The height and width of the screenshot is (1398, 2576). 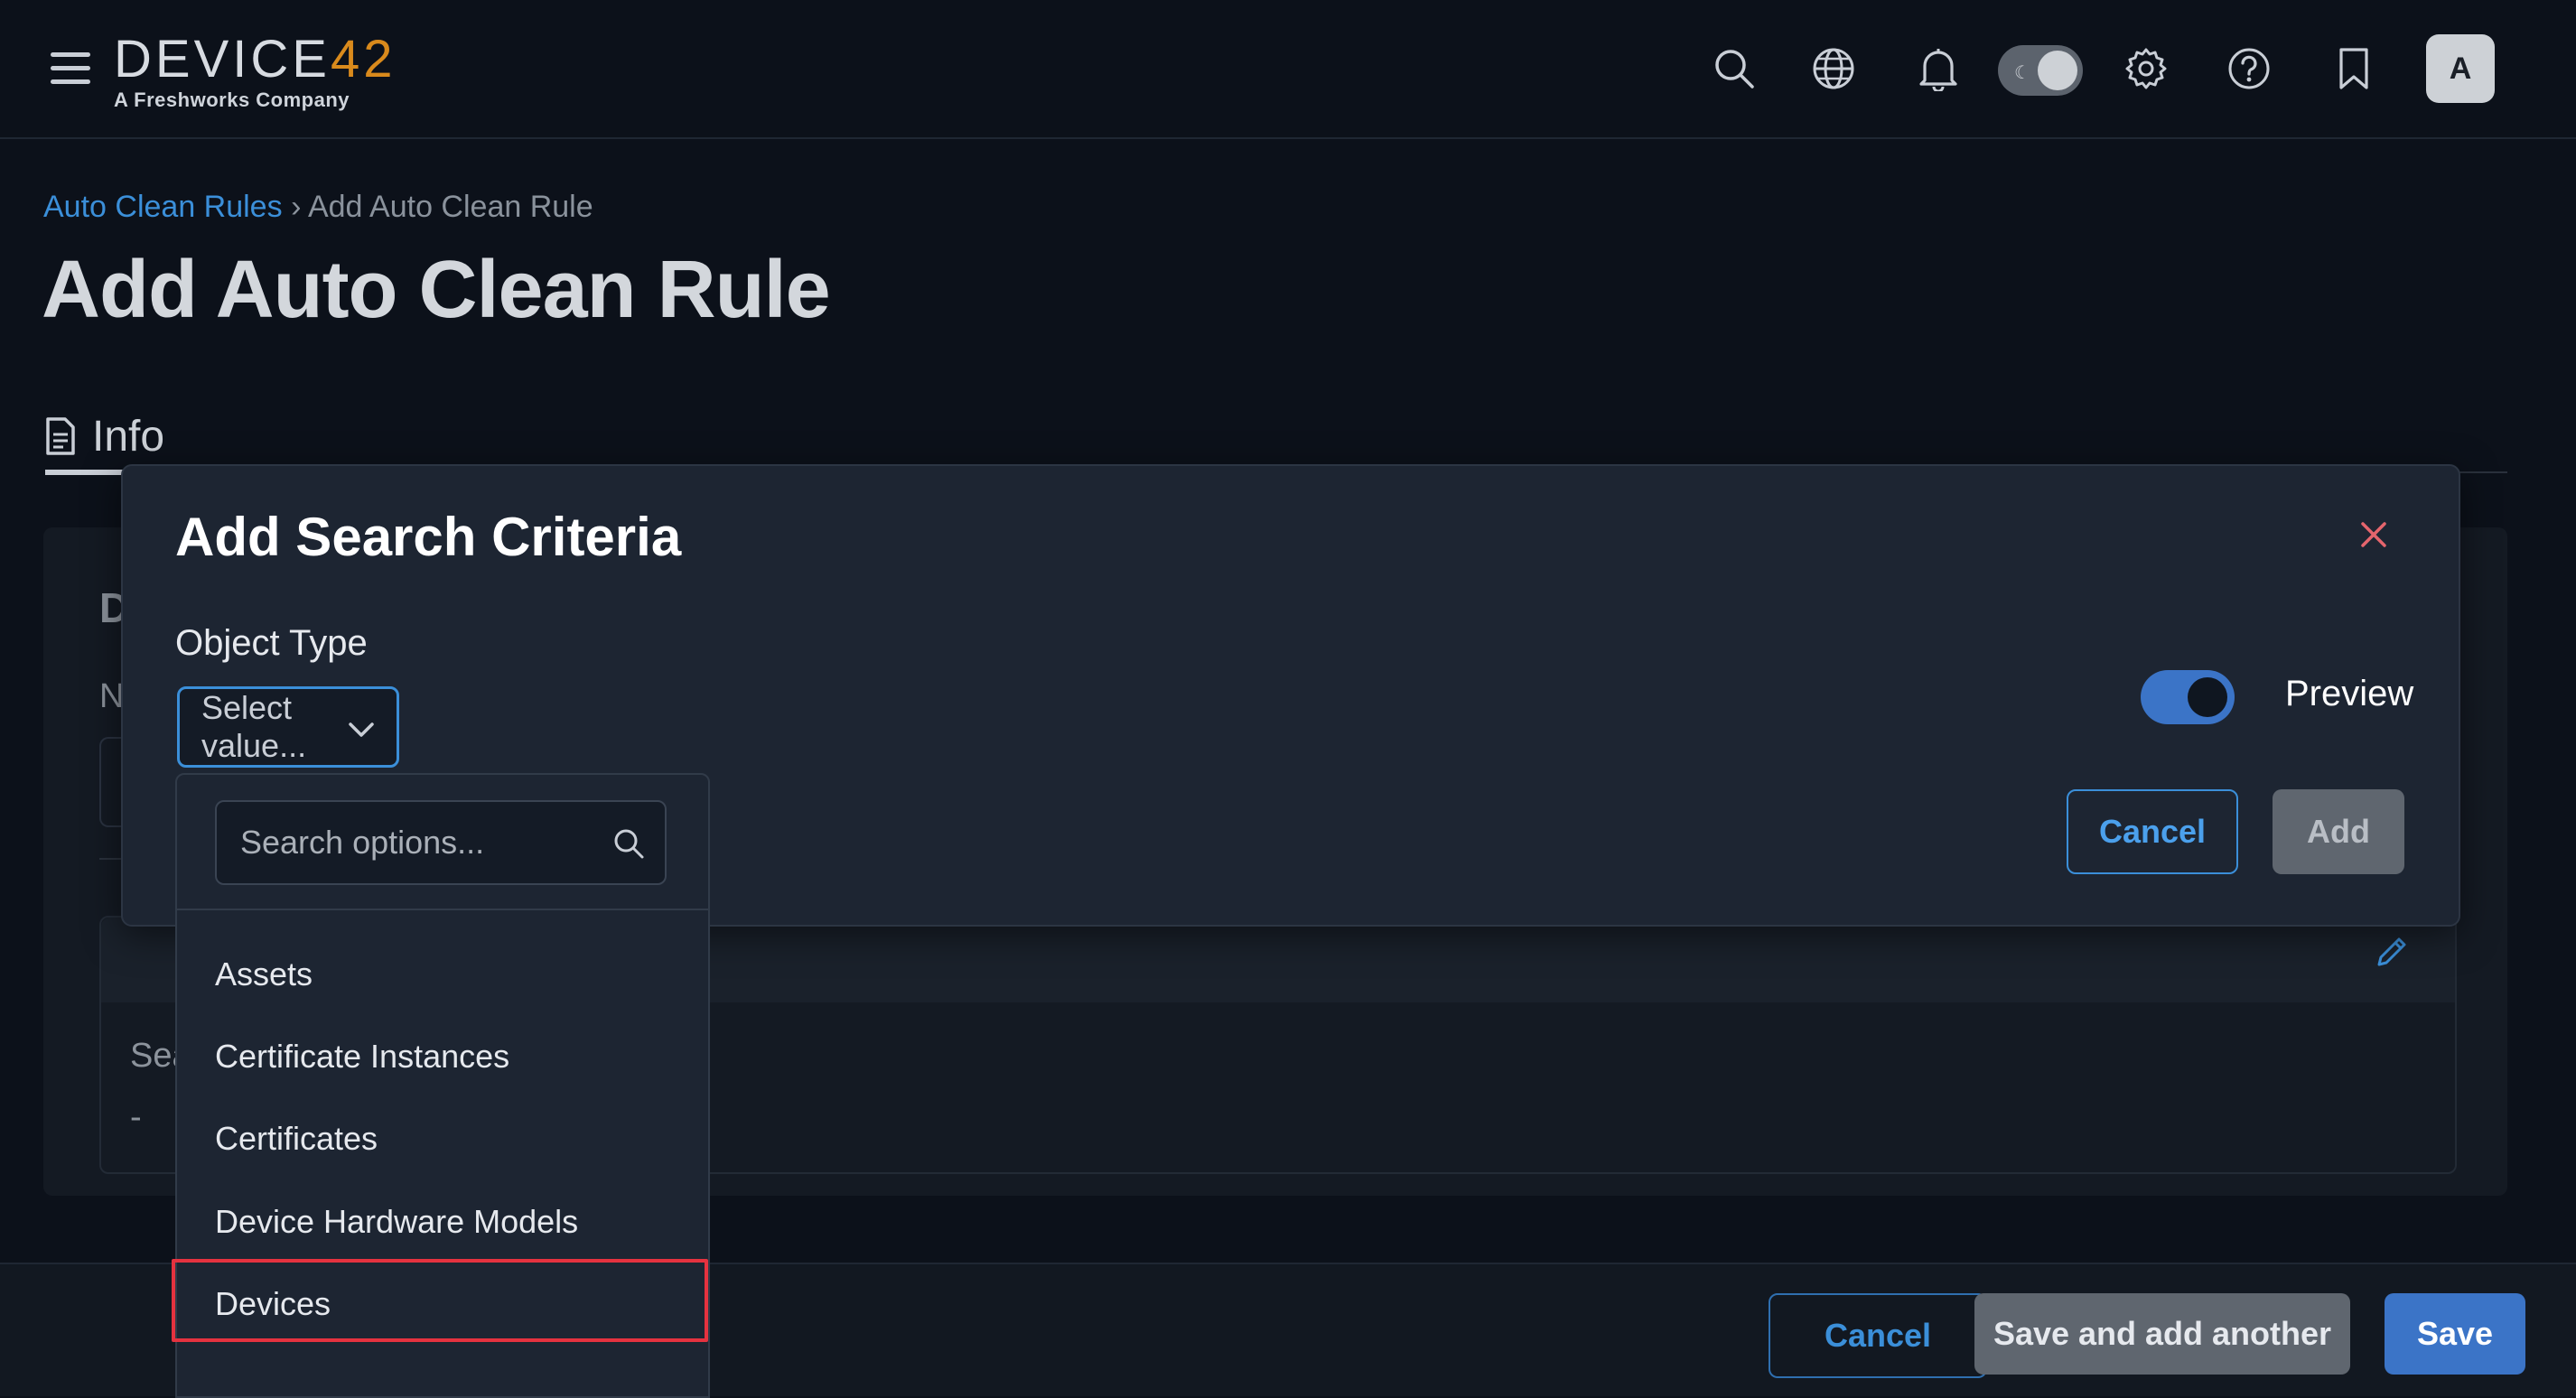 What do you see at coordinates (271, 643) in the screenshot?
I see `object-type-label: Object Type` at bounding box center [271, 643].